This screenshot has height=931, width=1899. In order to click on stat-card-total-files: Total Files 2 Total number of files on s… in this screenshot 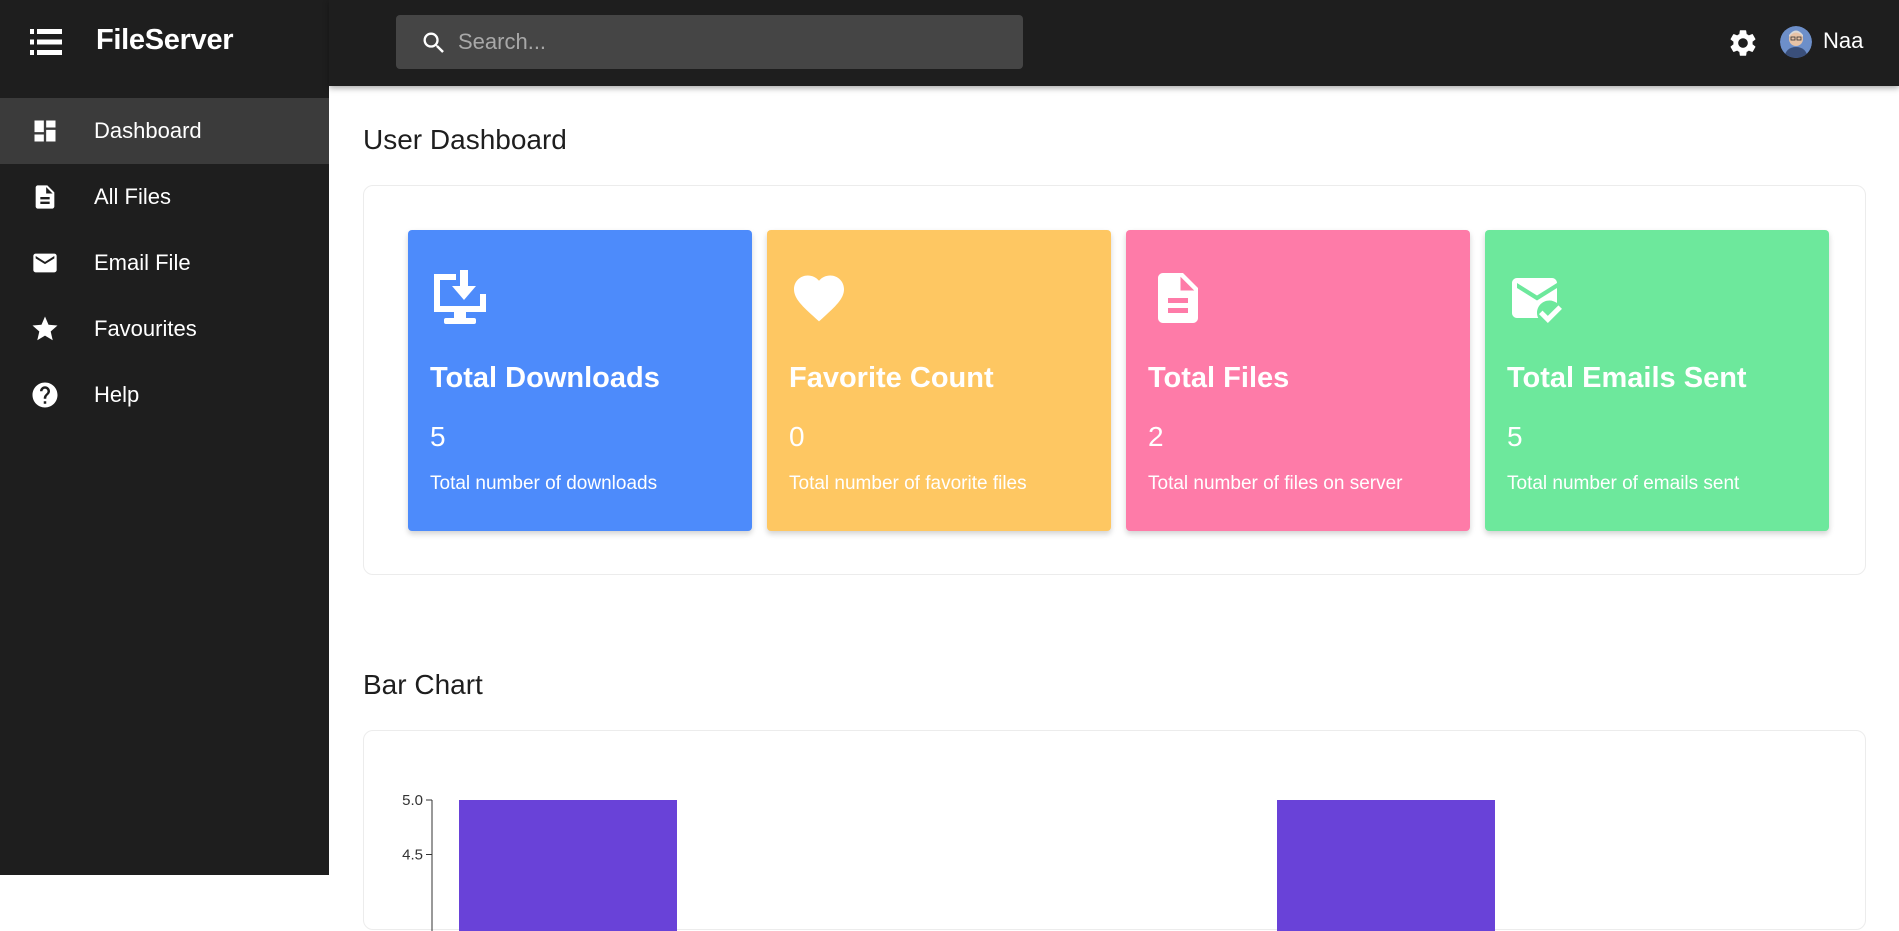, I will do `click(1298, 380)`.